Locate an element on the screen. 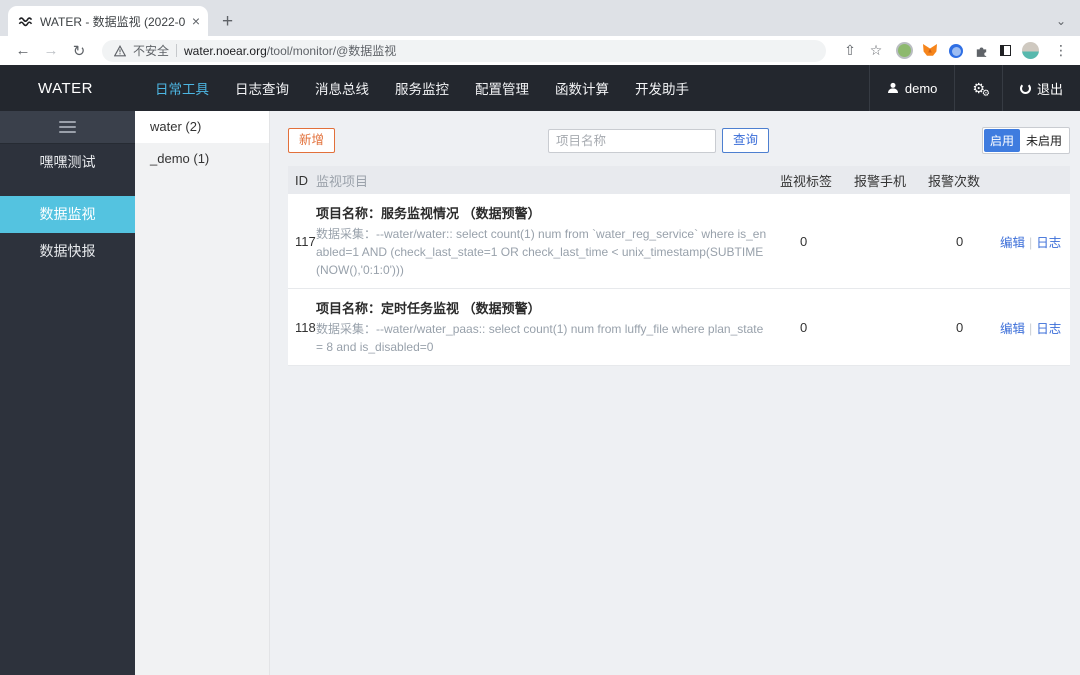 The image size is (1080, 675). nav-item-function-compute: 函数计算 is located at coordinates (582, 88).